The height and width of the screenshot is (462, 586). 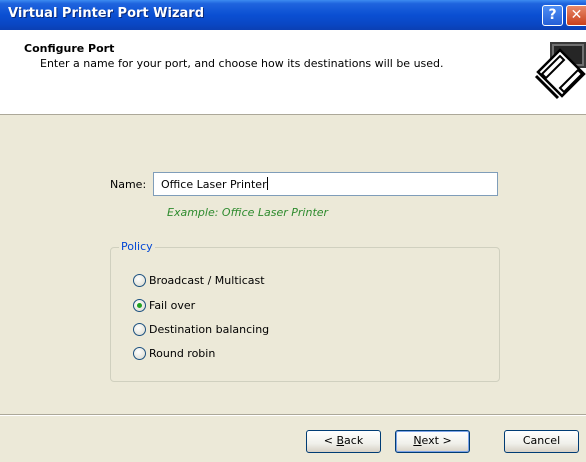 I want to click on help-button: ?, so click(x=552, y=15).